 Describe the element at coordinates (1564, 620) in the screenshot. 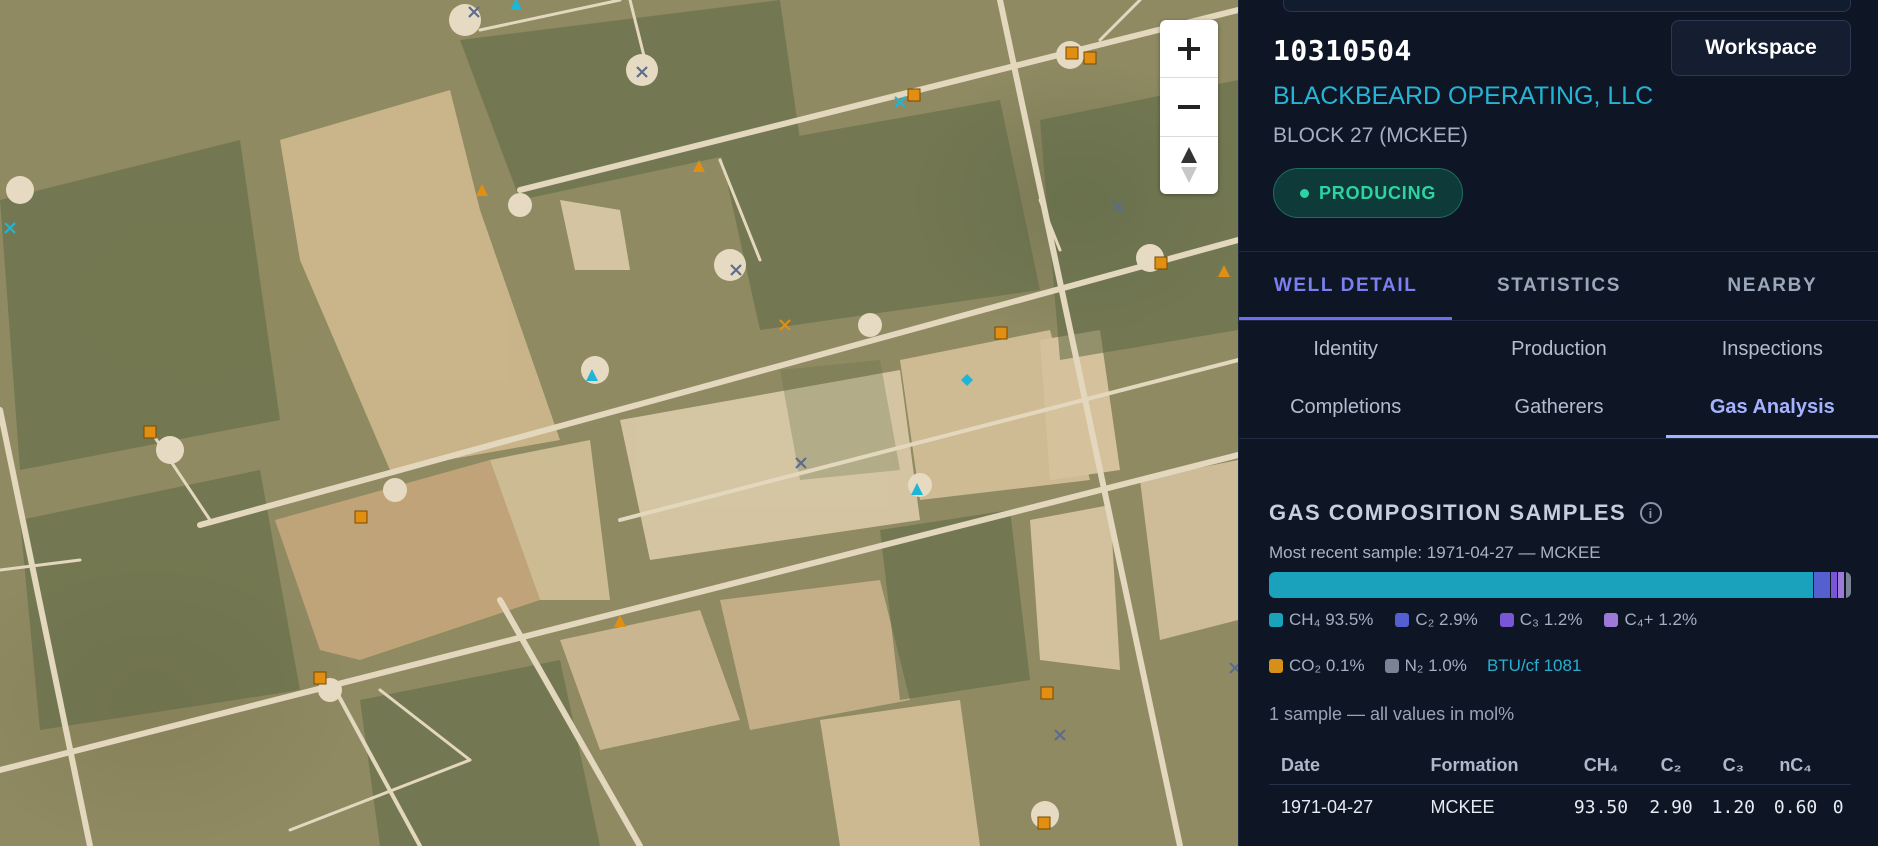

I see `composition-legend: CH₄ 93.5% C₂ 2.9% C₃ 1.2% C₄+ 1.2%` at that location.